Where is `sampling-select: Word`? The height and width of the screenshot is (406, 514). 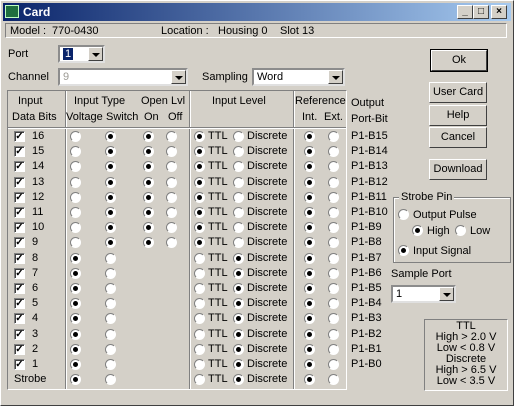
sampling-select: Word is located at coordinates (298, 77).